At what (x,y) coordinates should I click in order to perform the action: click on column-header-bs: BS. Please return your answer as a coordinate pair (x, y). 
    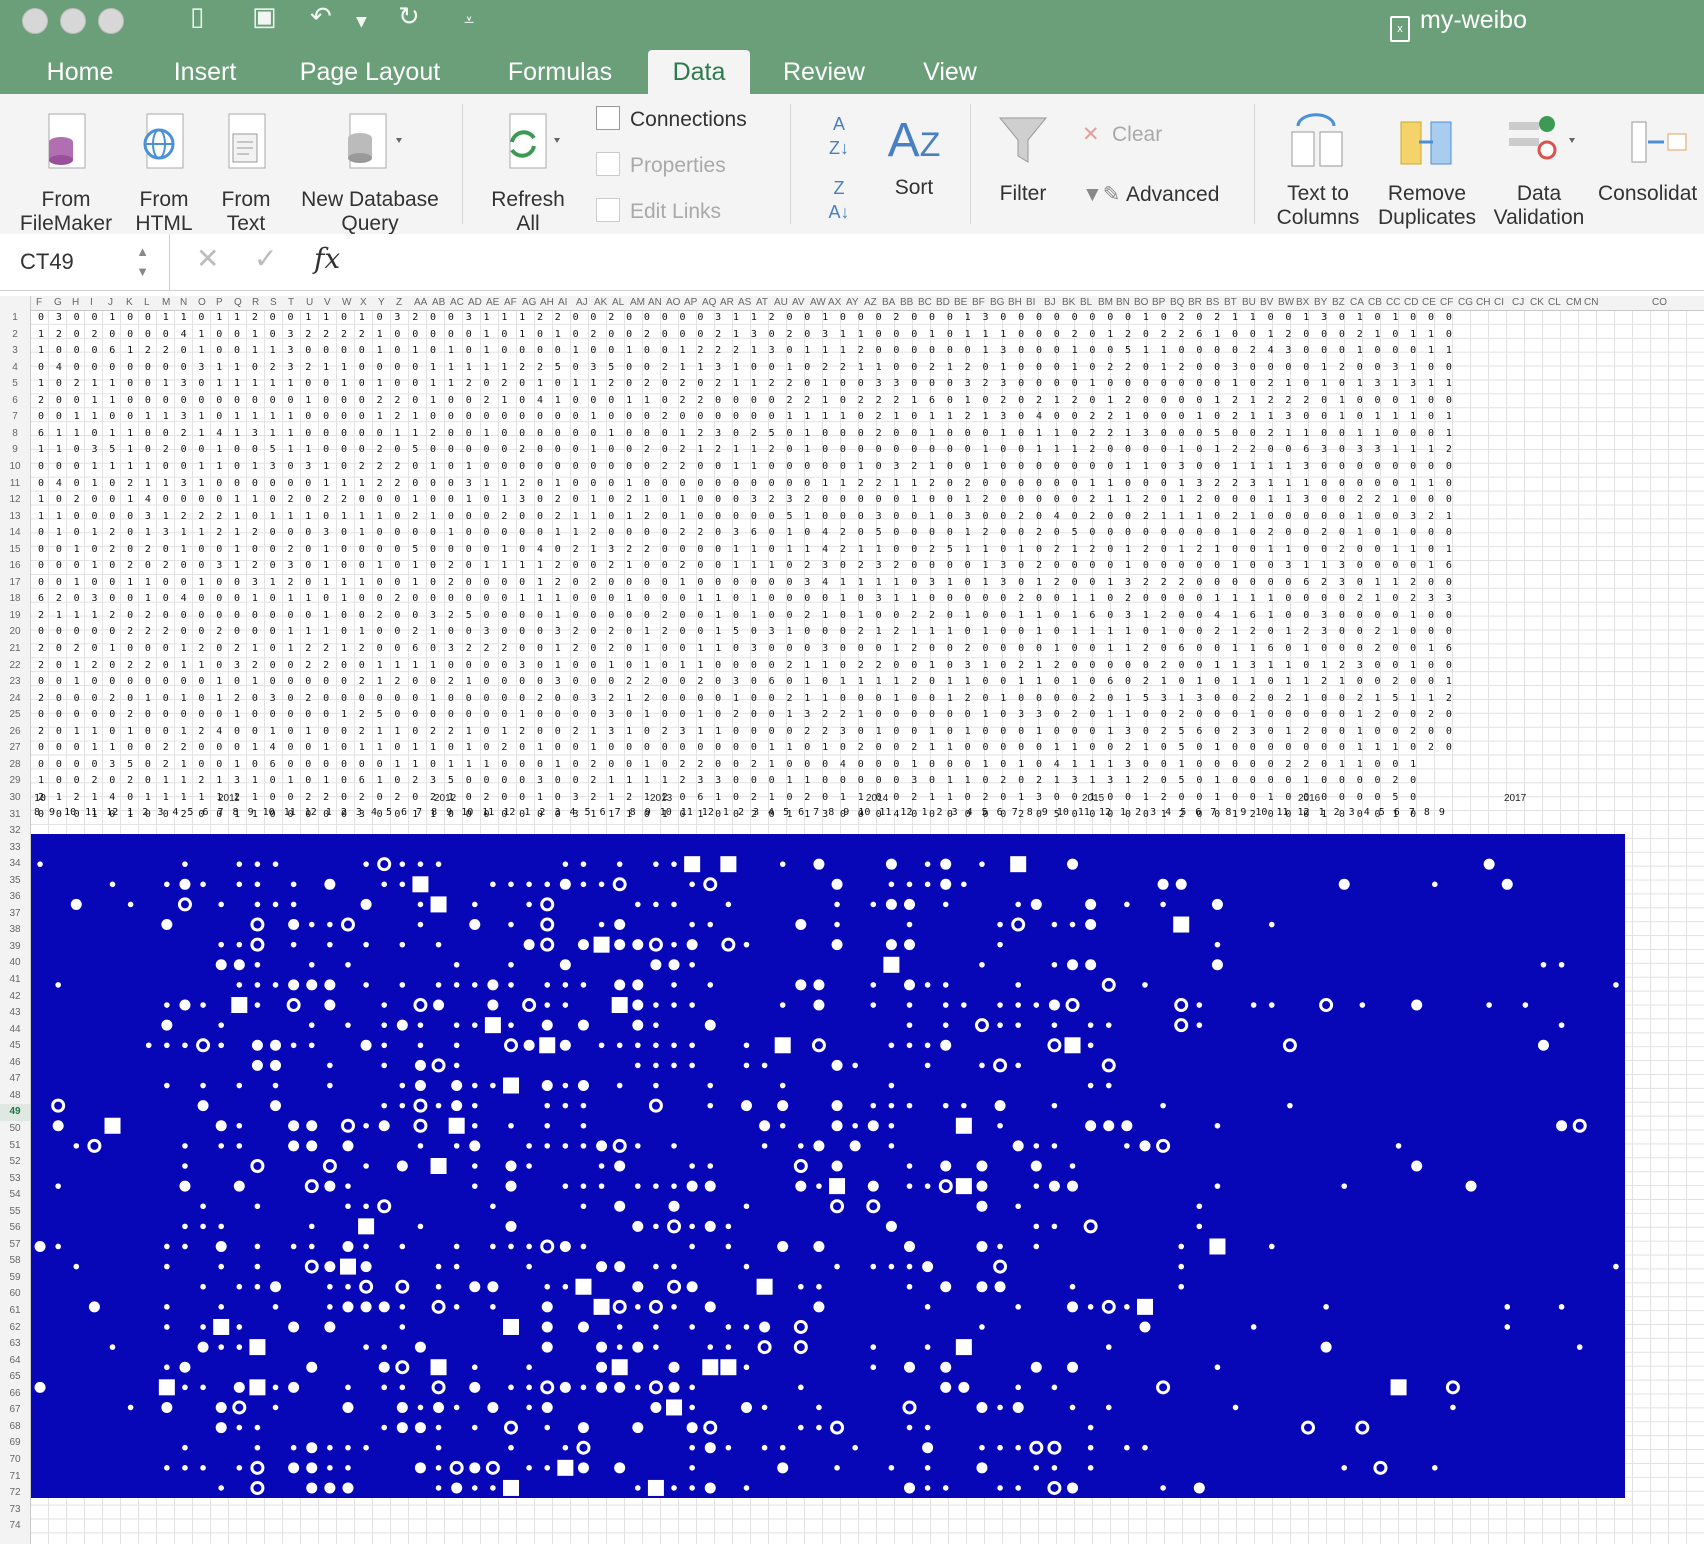
    Looking at the image, I should click on (1212, 302).